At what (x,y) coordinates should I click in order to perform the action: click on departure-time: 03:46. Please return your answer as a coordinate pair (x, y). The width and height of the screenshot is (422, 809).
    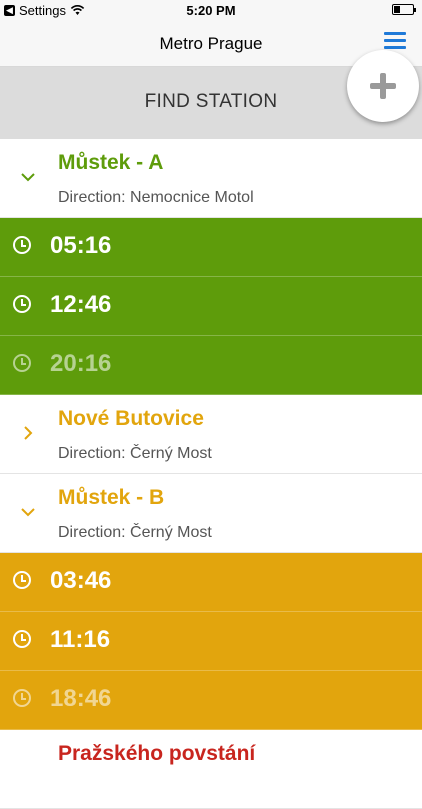
    Looking at the image, I should click on (81, 580).